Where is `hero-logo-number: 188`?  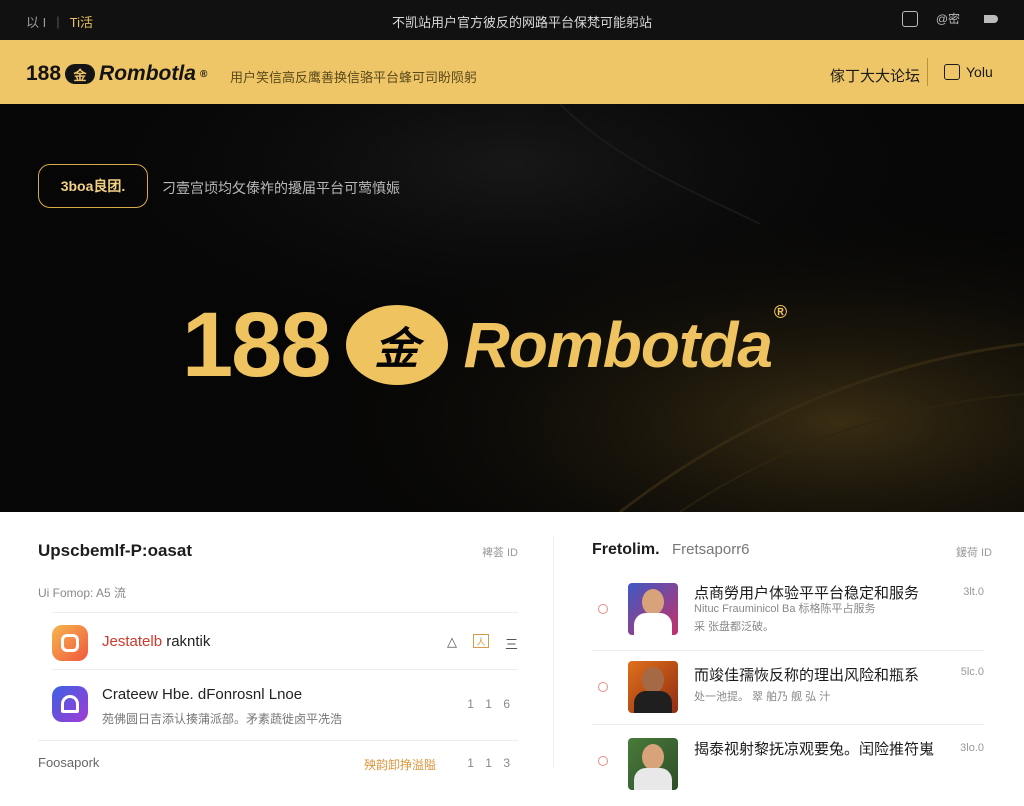 hero-logo-number: 188 is located at coordinates (256, 344).